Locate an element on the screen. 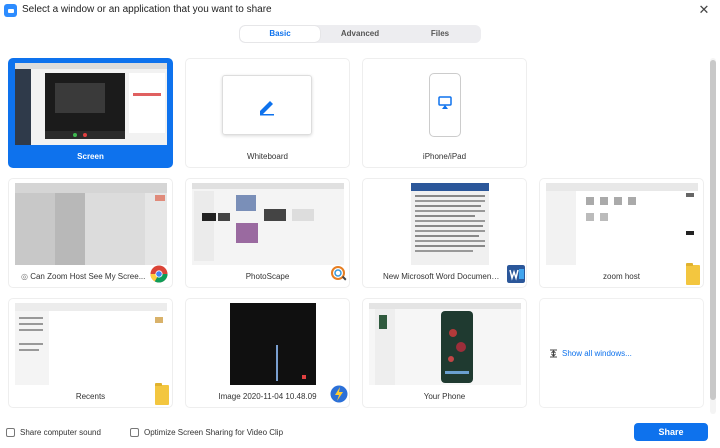 This screenshot has height=448, width=720. iphone-ipad-label: iPhone/iPad is located at coordinates (444, 156).